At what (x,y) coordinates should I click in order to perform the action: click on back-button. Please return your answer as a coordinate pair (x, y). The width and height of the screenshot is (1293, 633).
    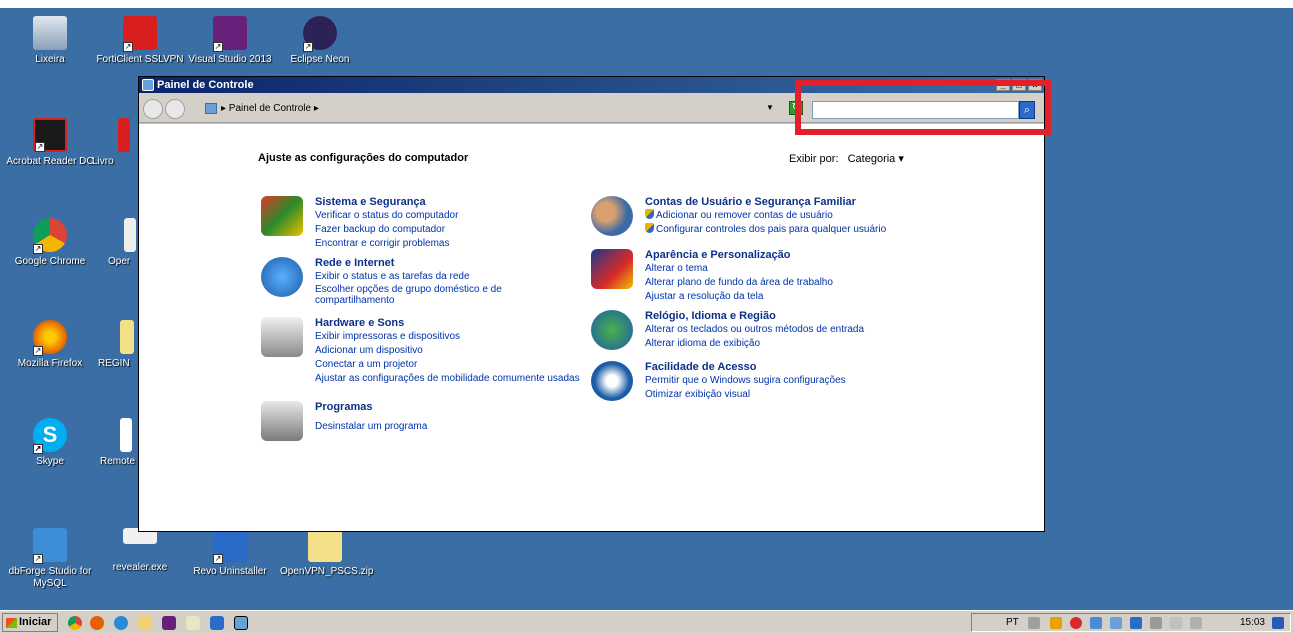
    Looking at the image, I should click on (153, 109).